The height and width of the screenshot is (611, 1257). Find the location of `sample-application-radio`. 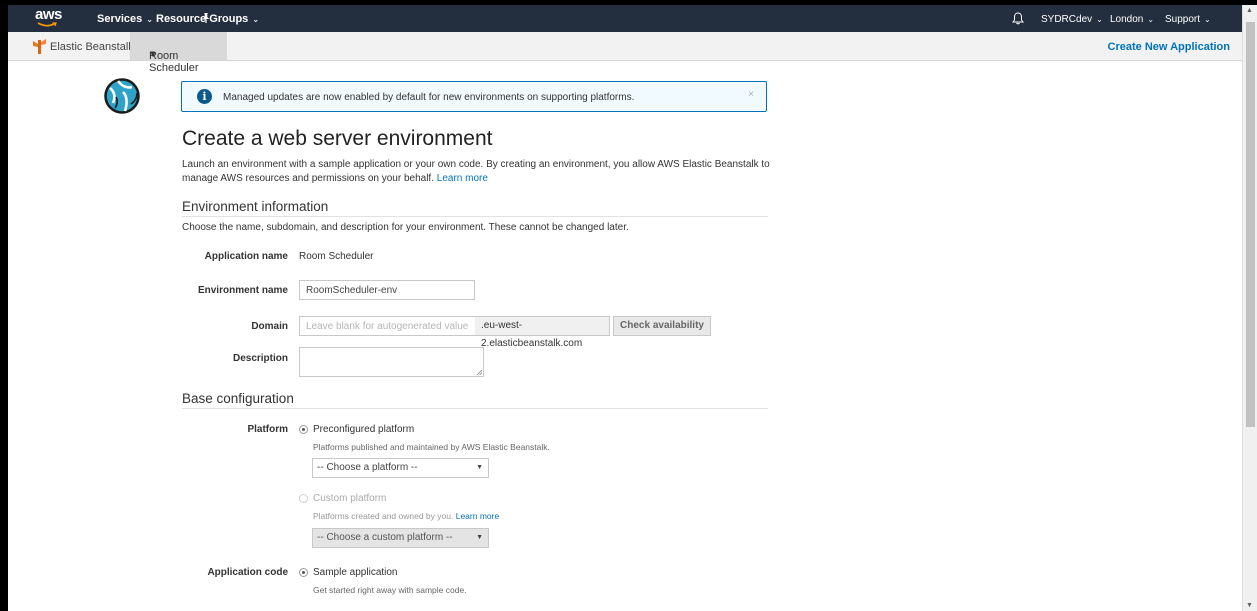

sample-application-radio is located at coordinates (303, 572).